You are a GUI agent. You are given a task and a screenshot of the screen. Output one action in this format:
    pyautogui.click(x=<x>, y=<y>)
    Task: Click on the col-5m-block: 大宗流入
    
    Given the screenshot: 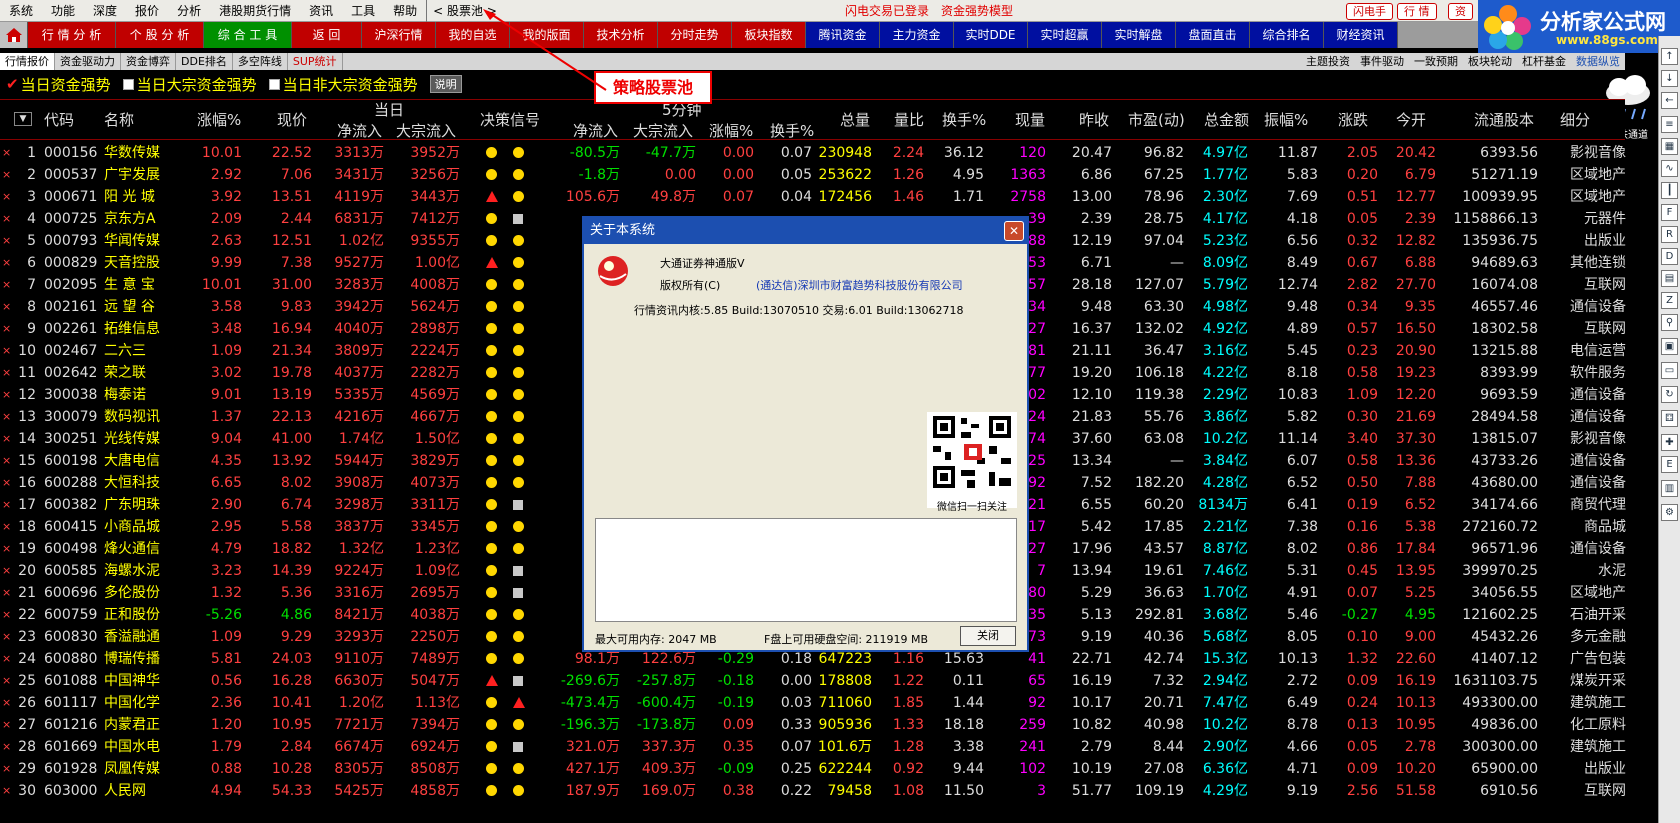 What is the action you would take?
    pyautogui.click(x=663, y=130)
    